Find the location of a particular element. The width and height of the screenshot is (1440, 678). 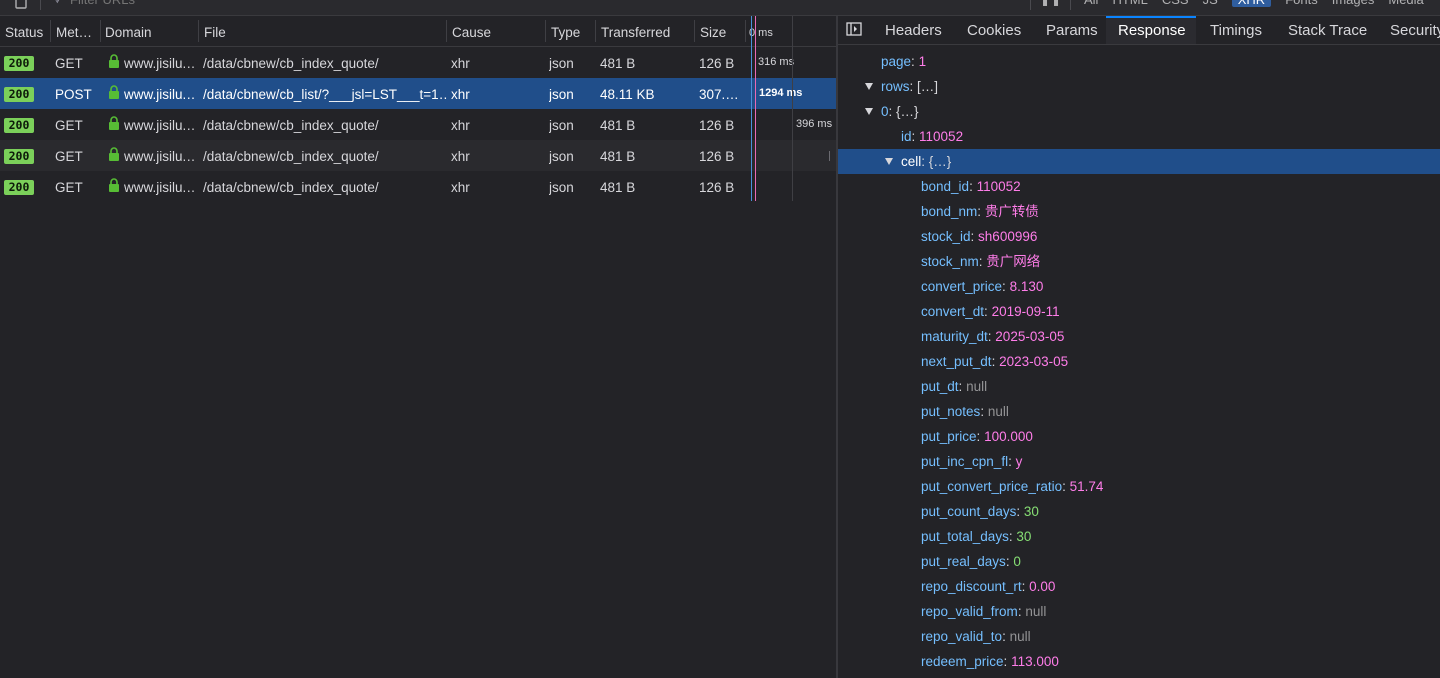

json-key: put_convert_price_ratio is located at coordinates (992, 486).